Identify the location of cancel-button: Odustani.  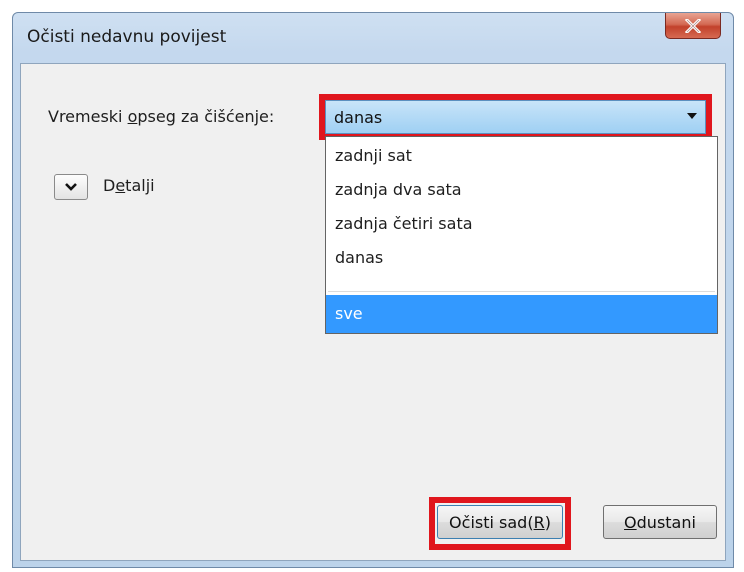
(660, 522).